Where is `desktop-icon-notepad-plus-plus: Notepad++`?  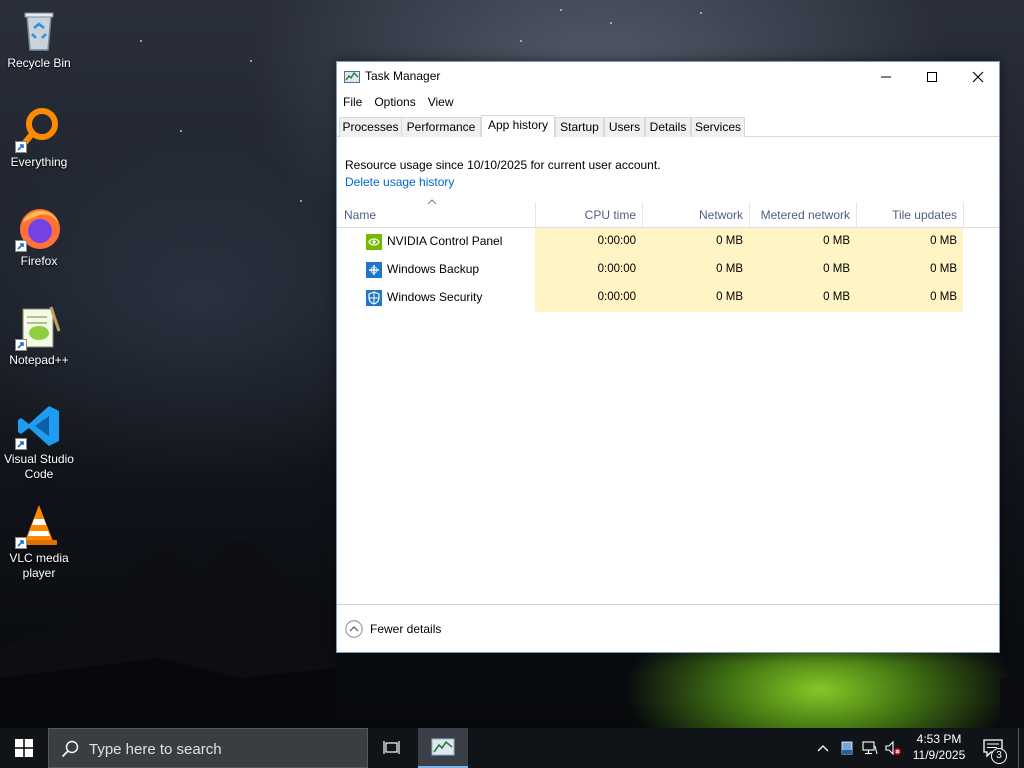 desktop-icon-notepad-plus-plus: Notepad++ is located at coordinates (39, 335).